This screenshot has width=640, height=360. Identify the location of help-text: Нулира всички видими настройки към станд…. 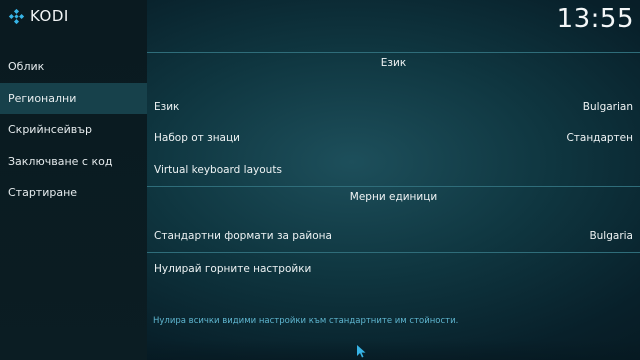
(306, 321).